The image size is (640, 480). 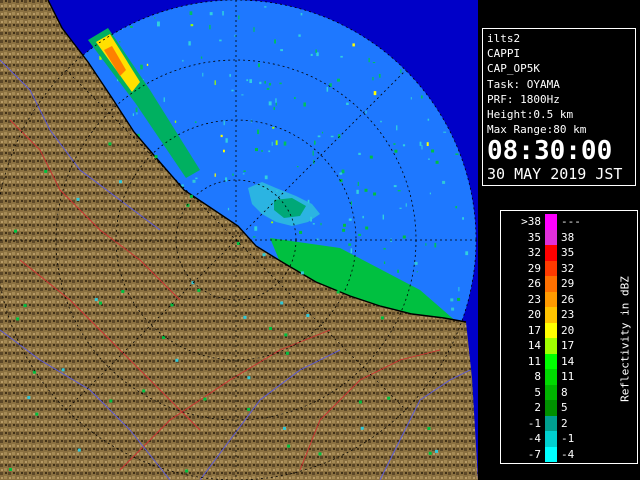 I want to click on legend-low-label: 11, so click(x=534, y=361).